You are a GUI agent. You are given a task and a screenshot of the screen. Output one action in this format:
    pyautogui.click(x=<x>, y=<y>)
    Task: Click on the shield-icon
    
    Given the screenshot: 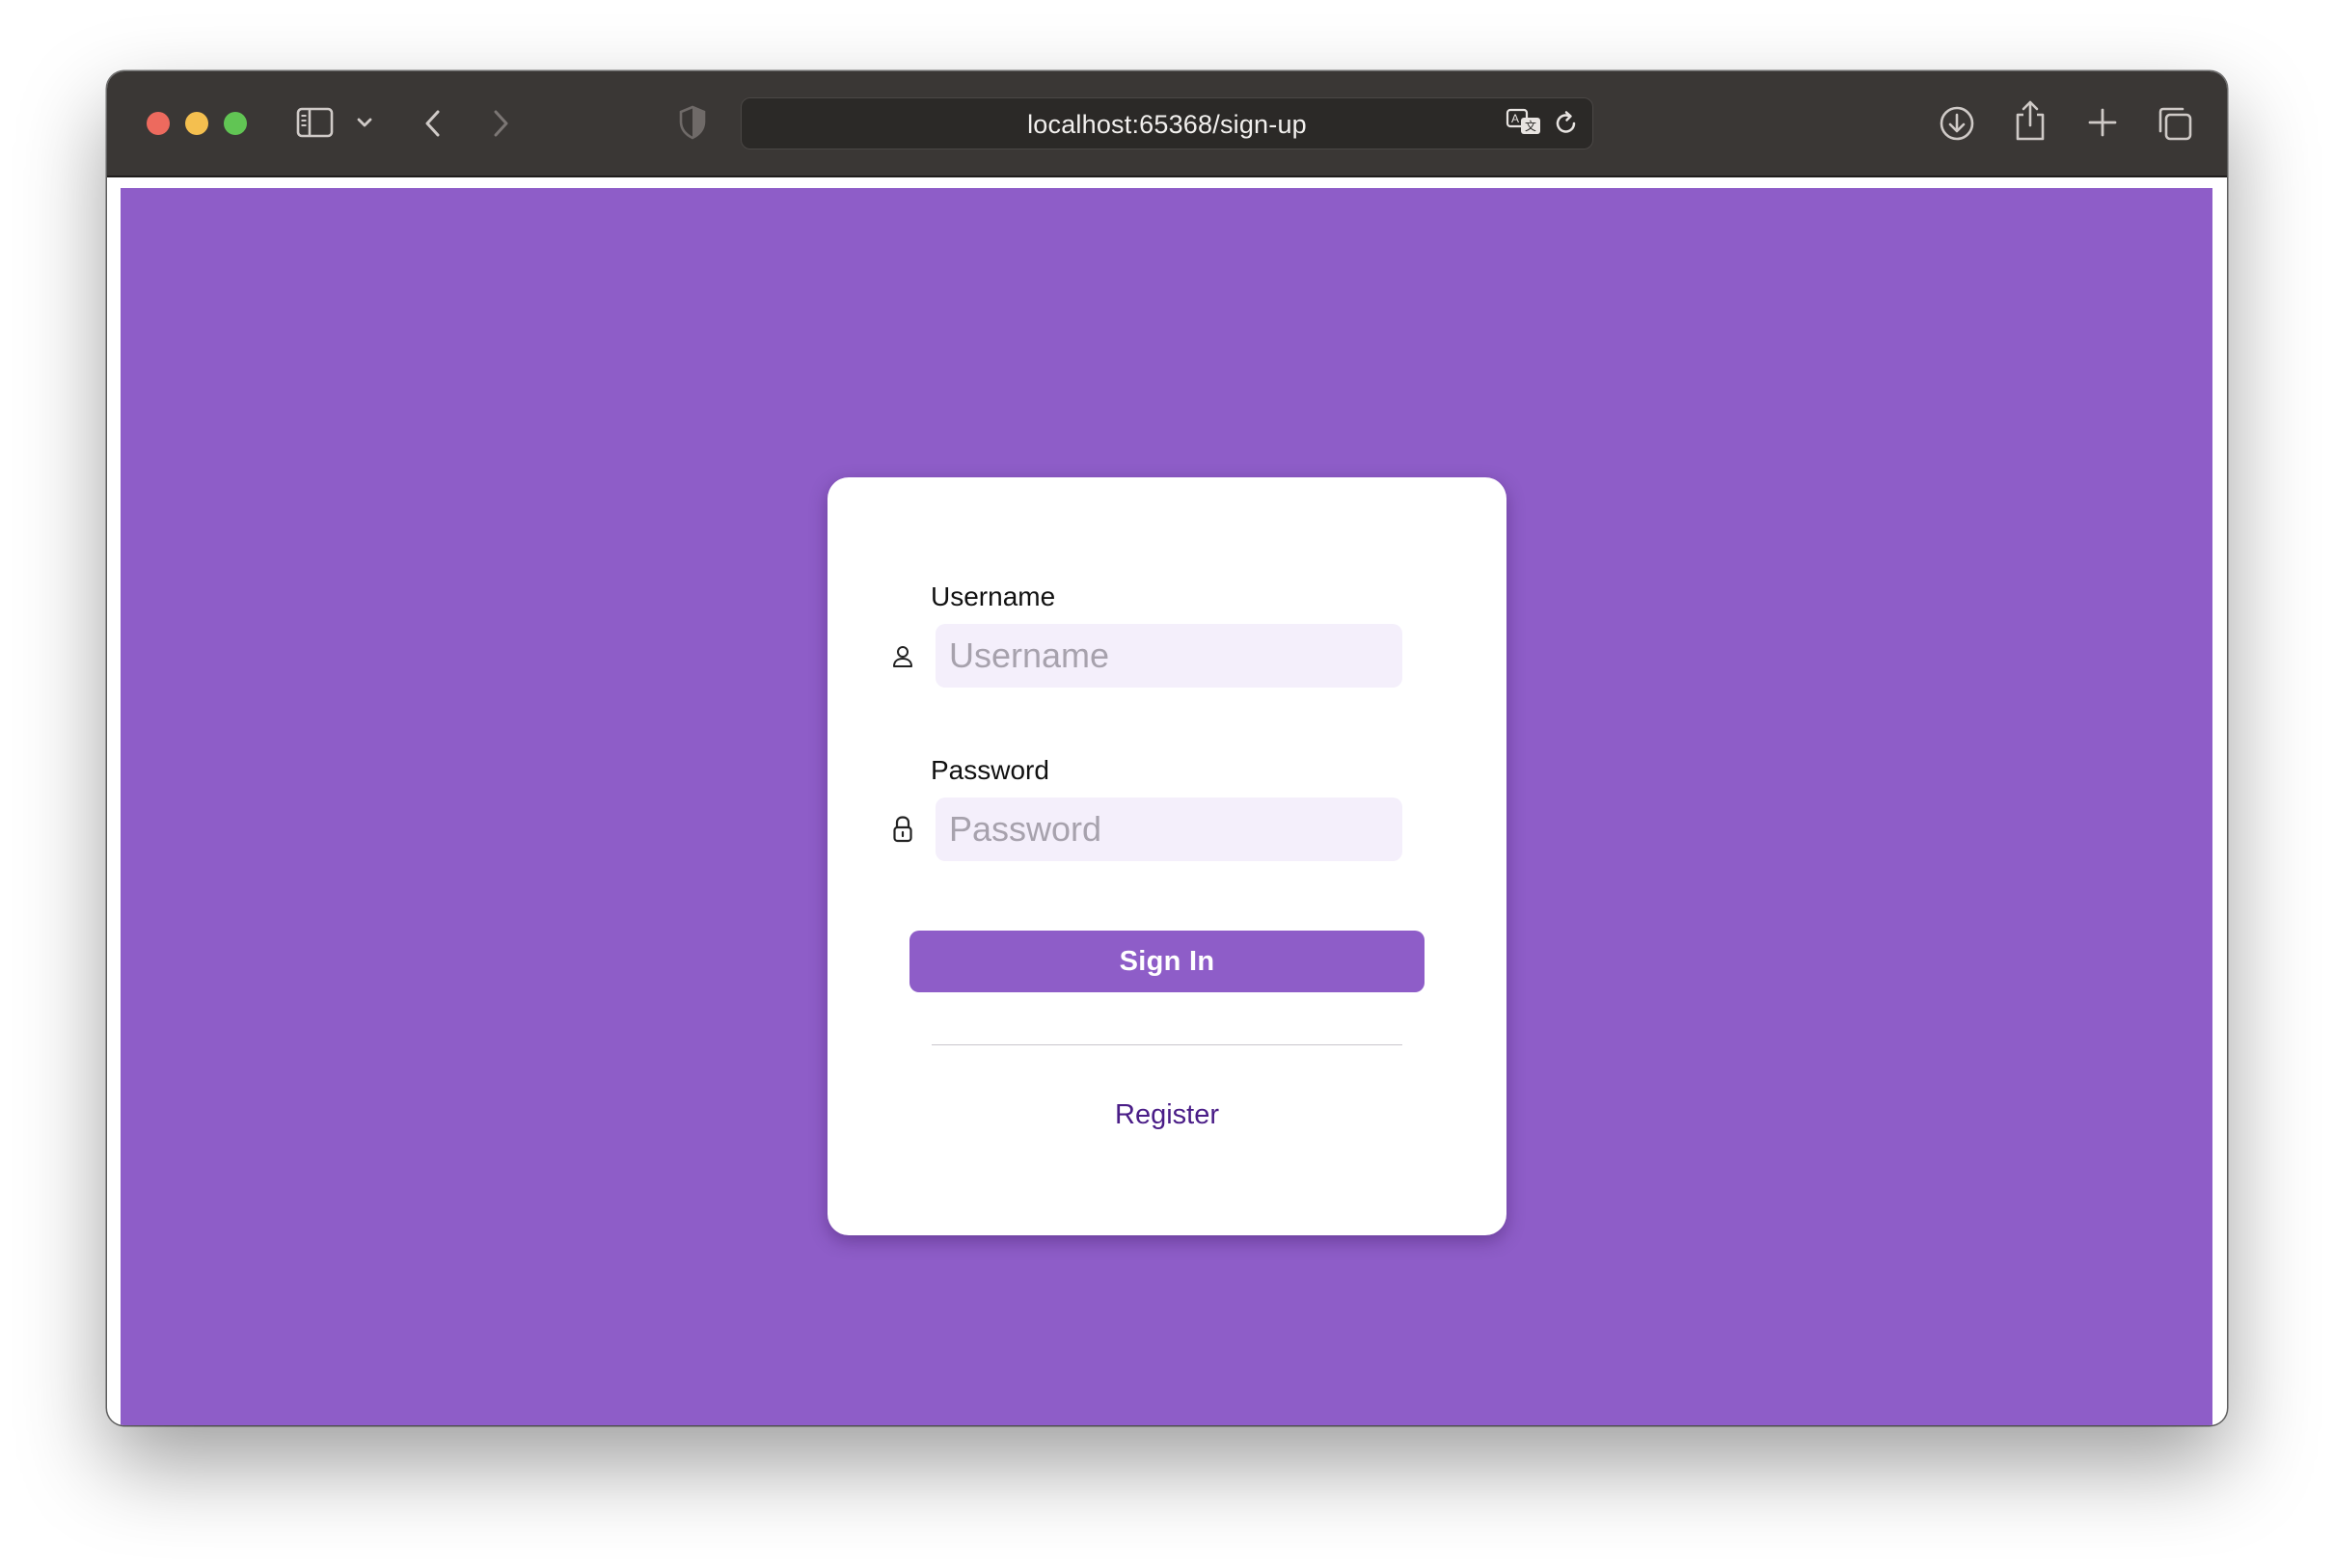 What is the action you would take?
    pyautogui.click(x=692, y=122)
    